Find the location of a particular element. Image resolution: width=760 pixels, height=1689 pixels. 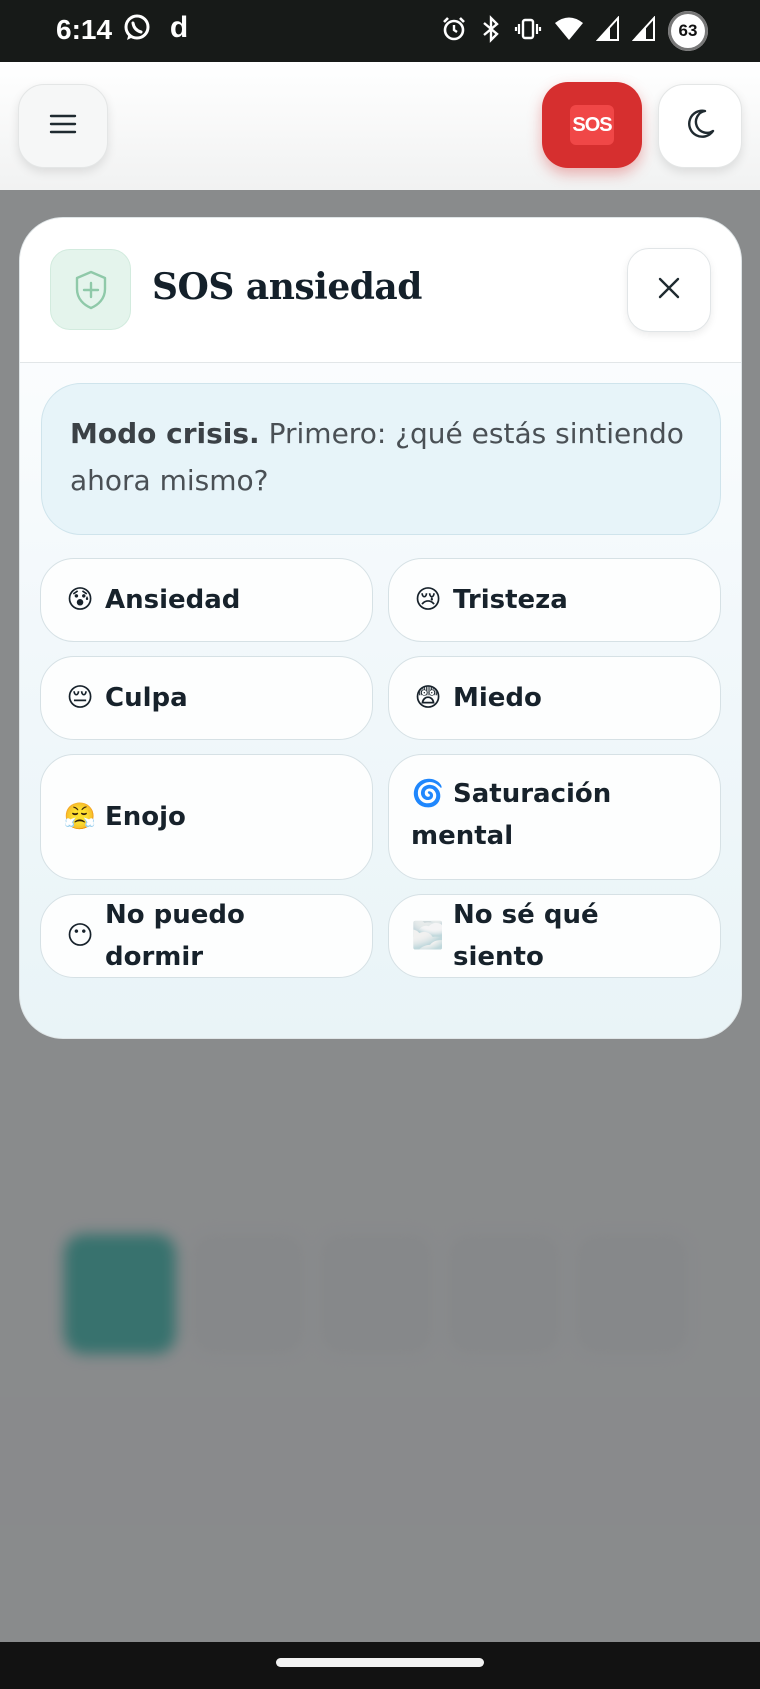

option-saturacion-mental: 🌀 Saturación mental is located at coordinates (554, 817).